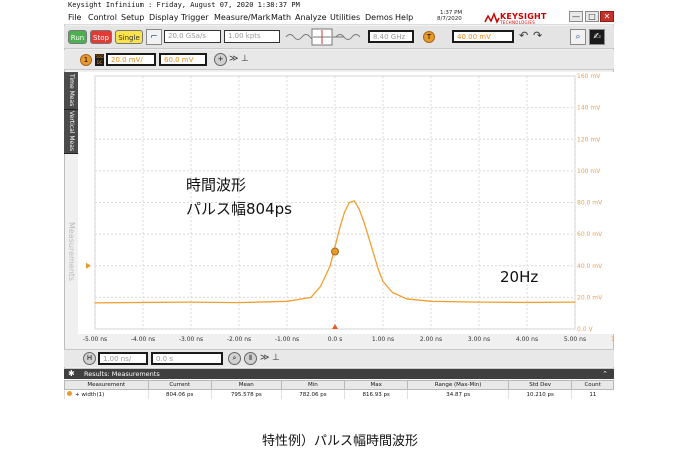 This screenshot has height=463, width=680. What do you see at coordinates (233, 59) in the screenshot?
I see `expand-icon: ≫` at bounding box center [233, 59].